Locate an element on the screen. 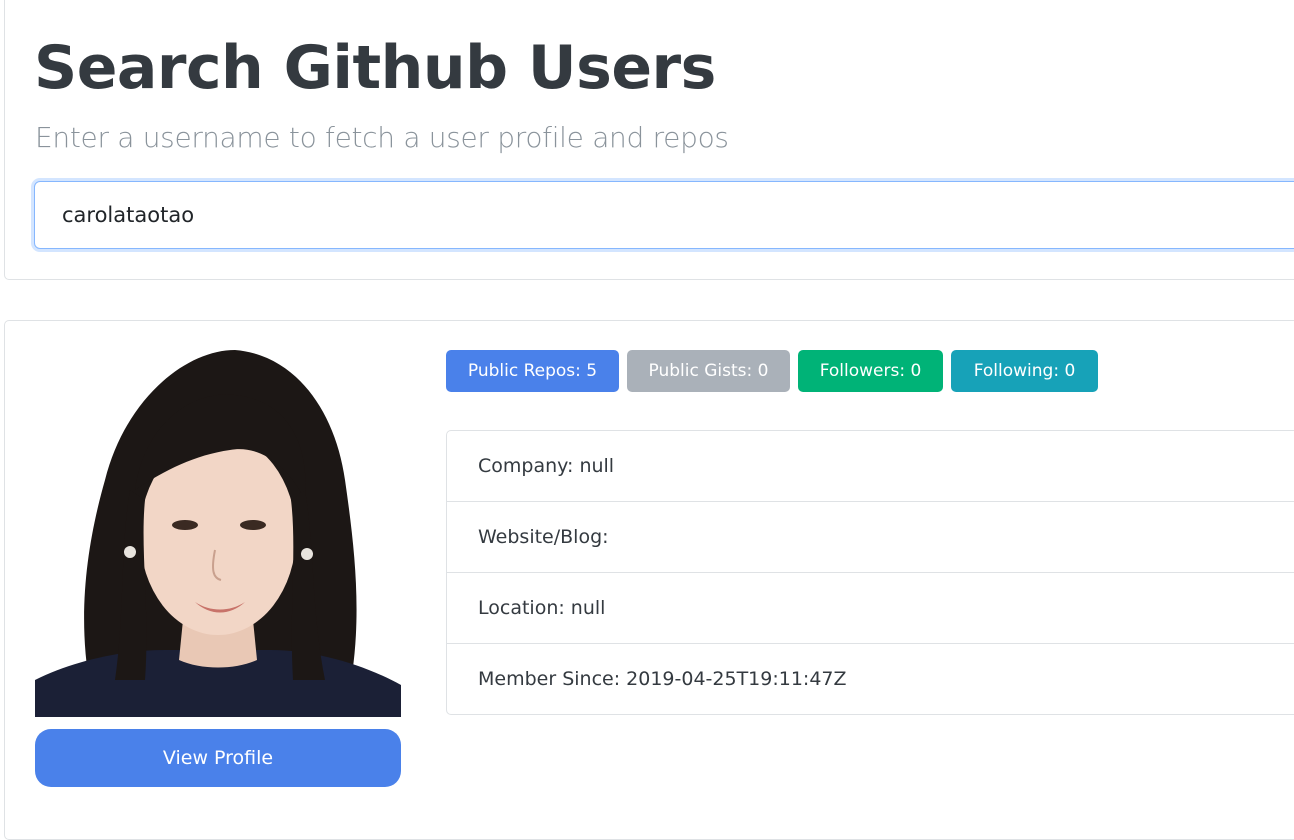 The image size is (1294, 840). avatar-photo-icon is located at coordinates (218, 533).